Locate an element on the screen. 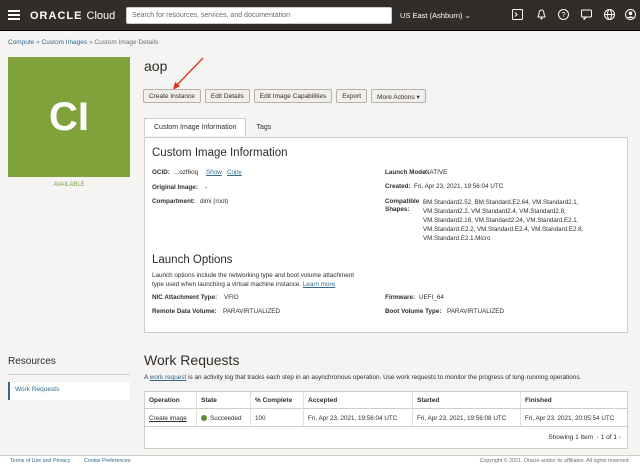 Image resolution: width=640 pixels, height=467 pixels. cloud-shell-icon is located at coordinates (517, 15).